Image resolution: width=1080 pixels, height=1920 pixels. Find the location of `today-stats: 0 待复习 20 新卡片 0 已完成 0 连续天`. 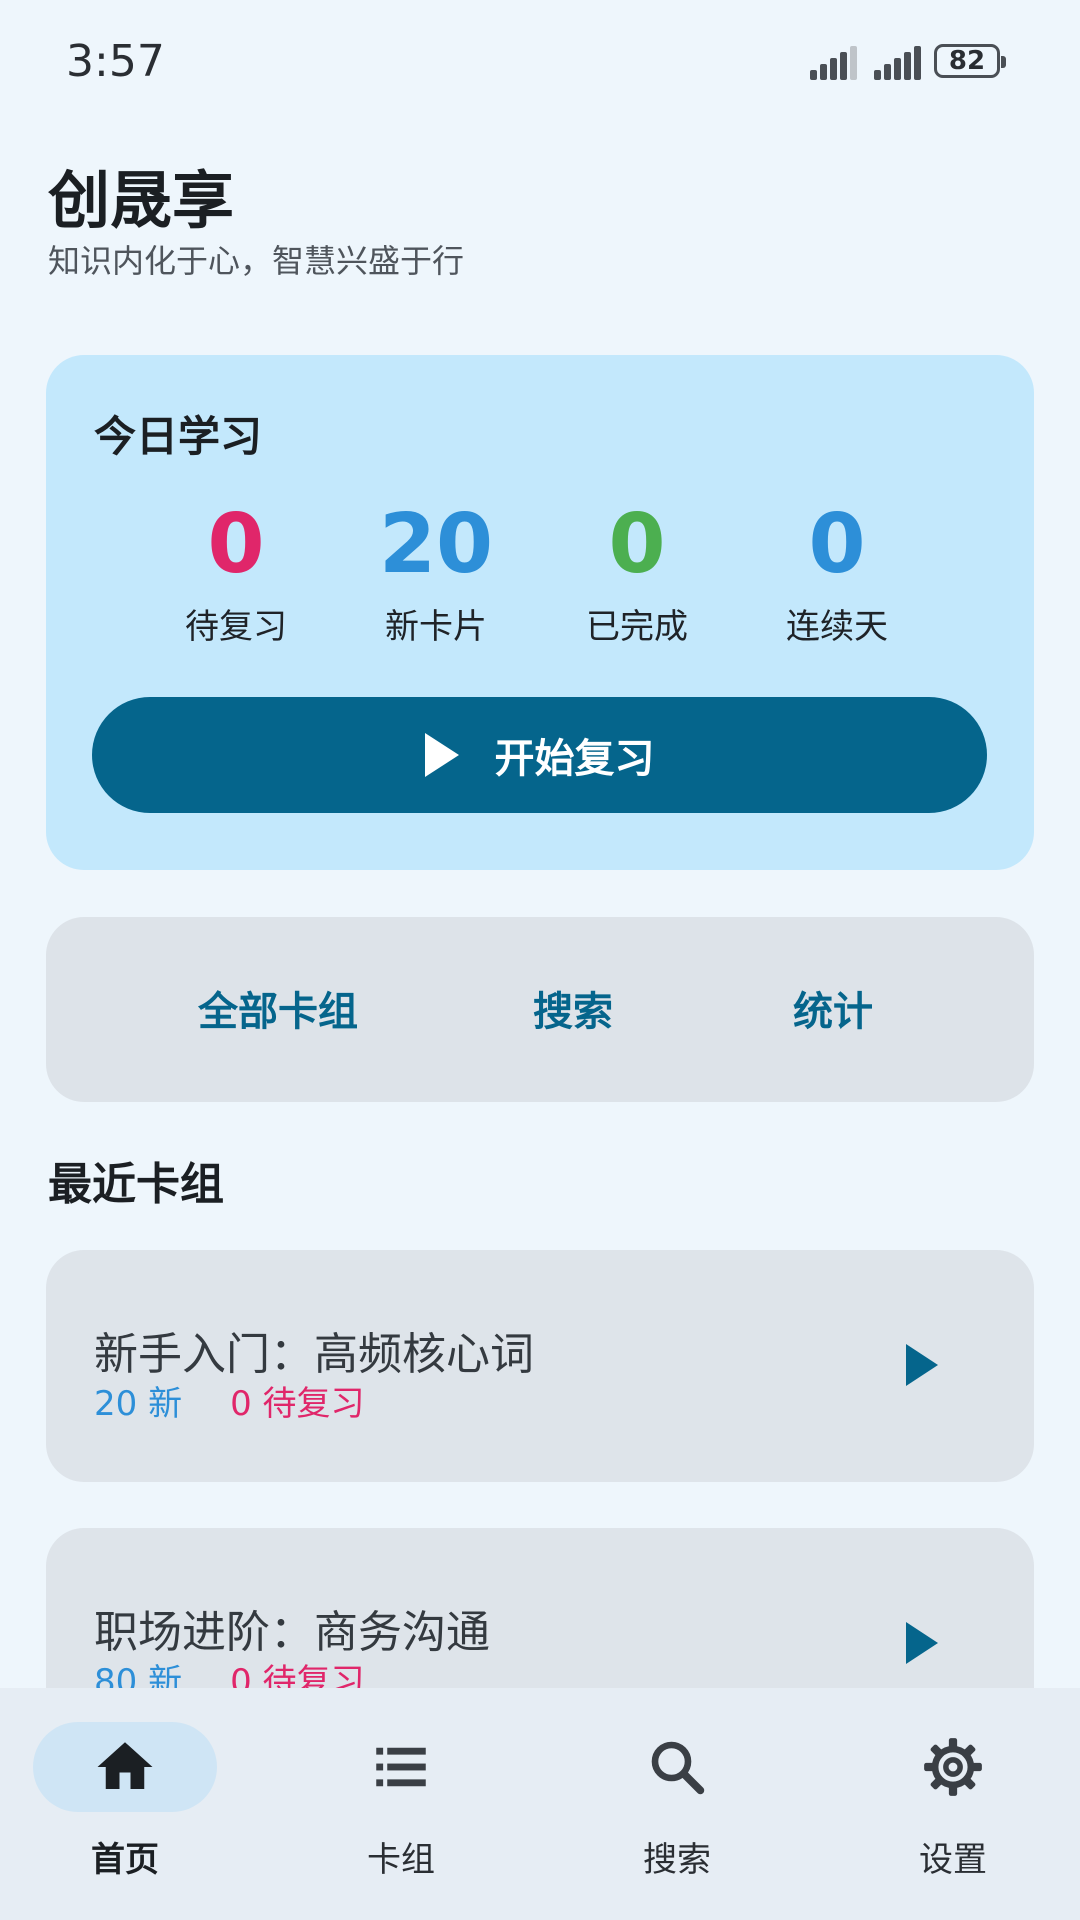

today-stats: 0 待复习 20 新卡片 0 已完成 0 连续天 is located at coordinates (546, 571).